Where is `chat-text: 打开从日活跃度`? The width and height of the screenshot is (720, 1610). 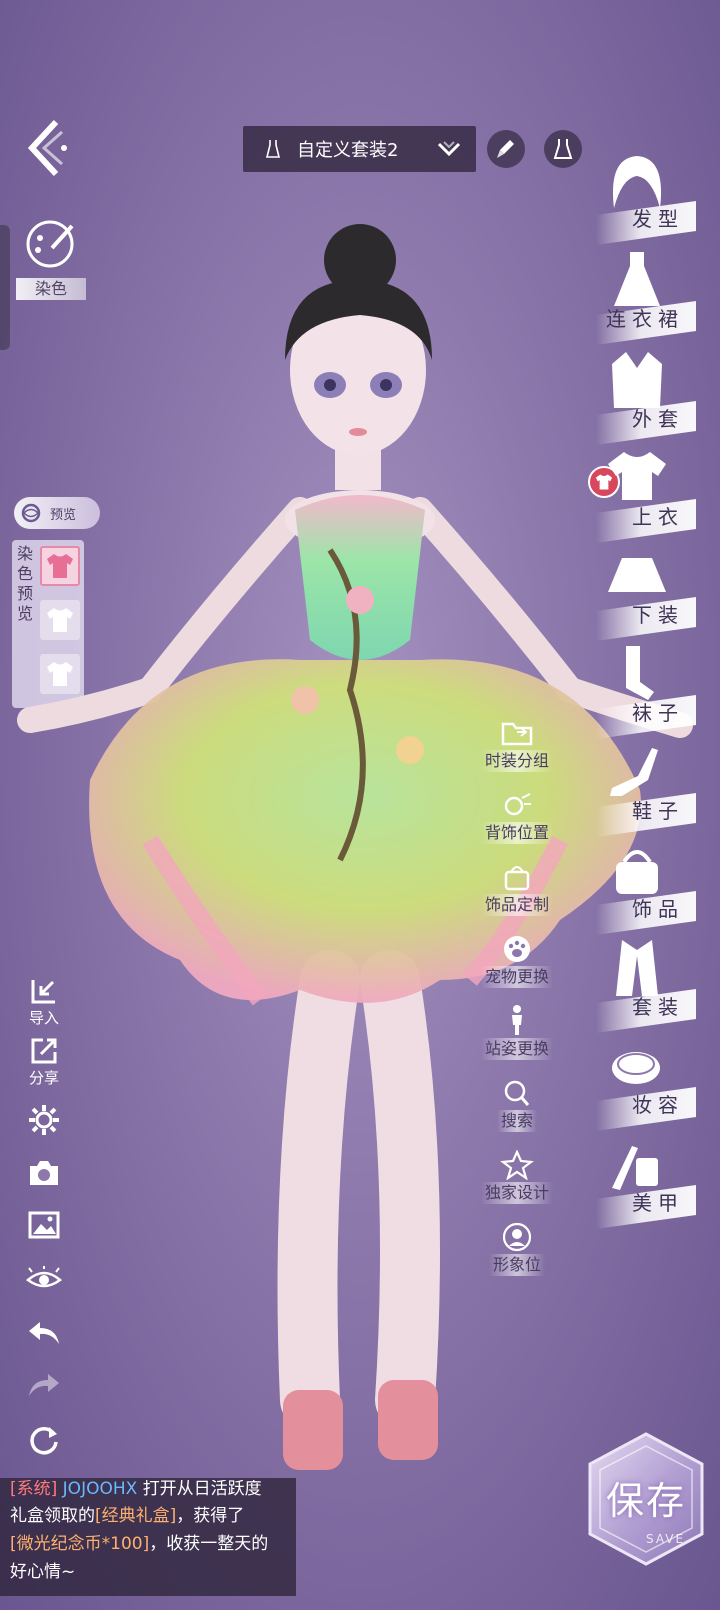
chat-text: 打开从日活跃度 is located at coordinates (202, 1489).